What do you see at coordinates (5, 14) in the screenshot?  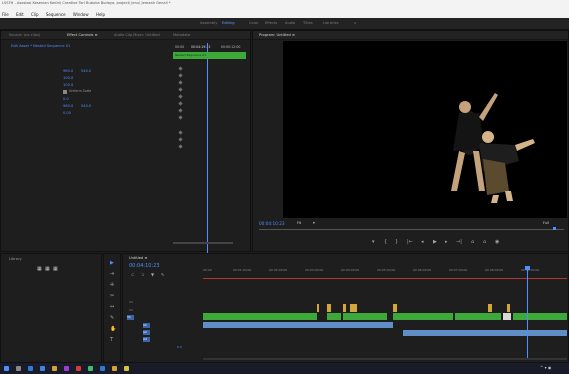 I see `menu-file: File` at bounding box center [5, 14].